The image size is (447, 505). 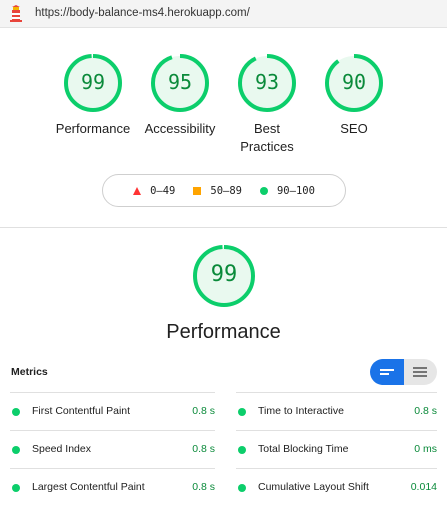 I want to click on page-url: https://body-balance-ms4.herokuapp.com/, so click(x=142, y=13).